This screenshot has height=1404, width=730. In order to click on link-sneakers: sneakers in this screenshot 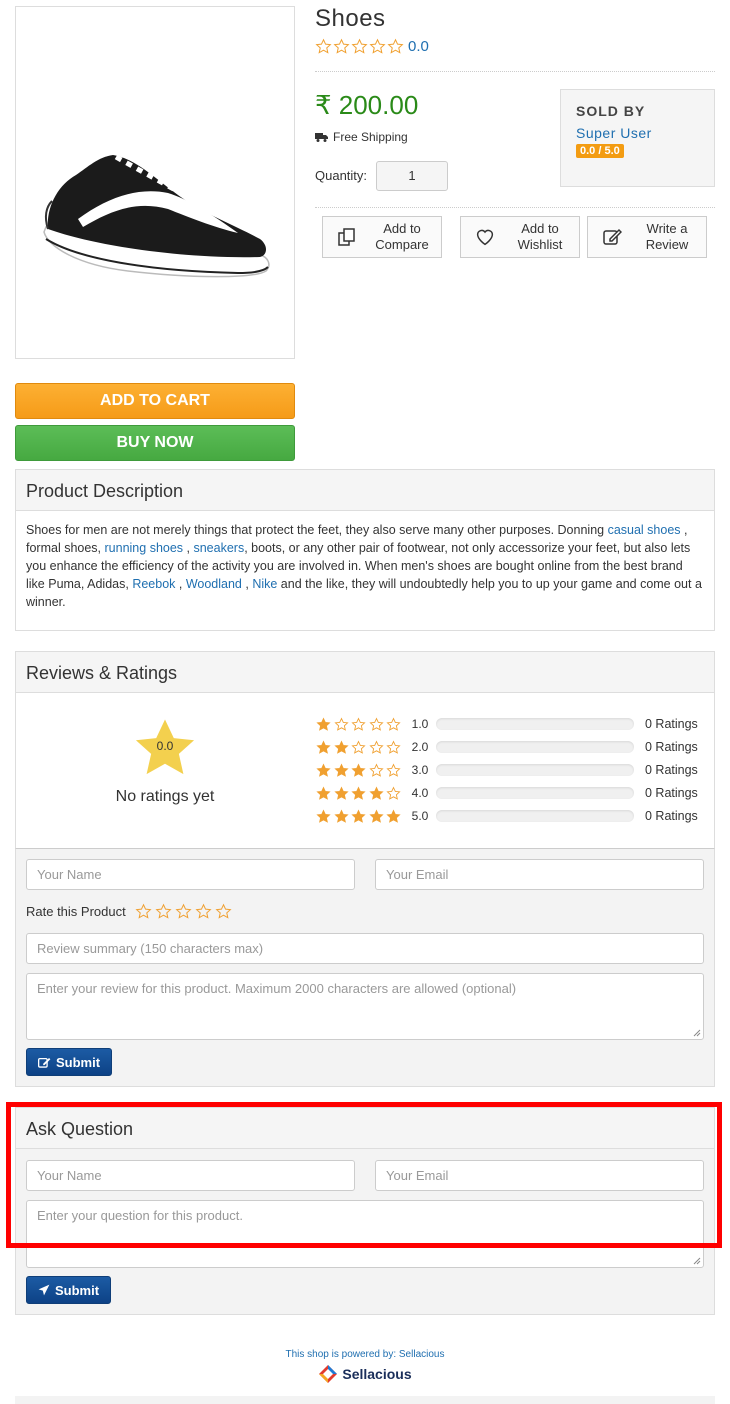, I will do `click(218, 548)`.